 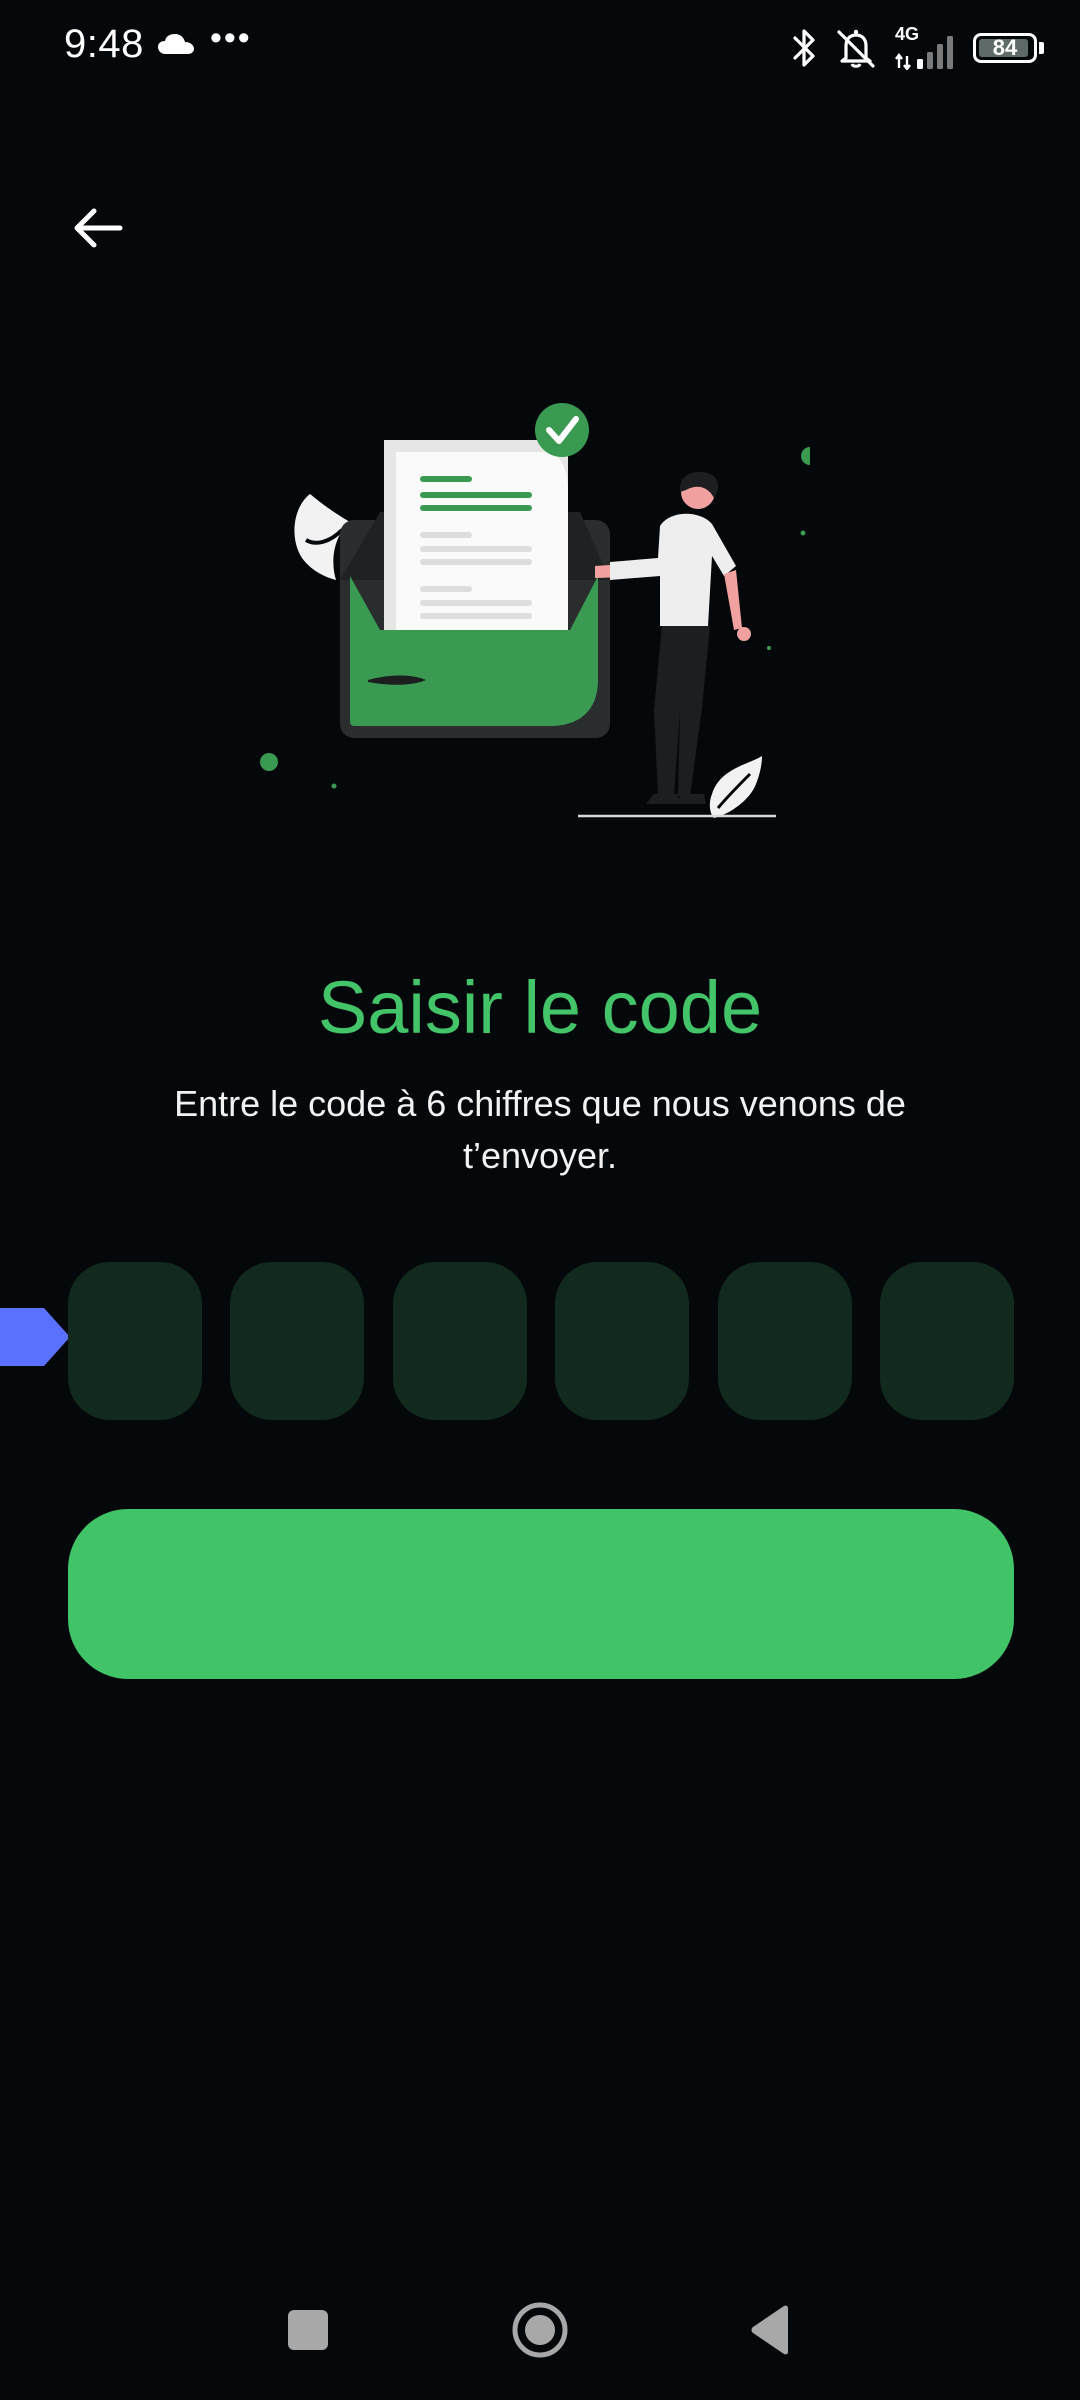 I want to click on input-focus-marker-icon, so click(x=35, y=1337).